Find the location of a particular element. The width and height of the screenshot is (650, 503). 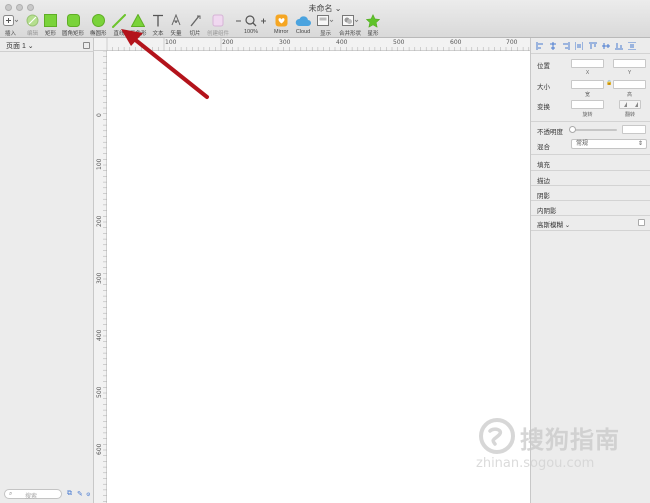

flip-buttons is located at coordinates (630, 104).